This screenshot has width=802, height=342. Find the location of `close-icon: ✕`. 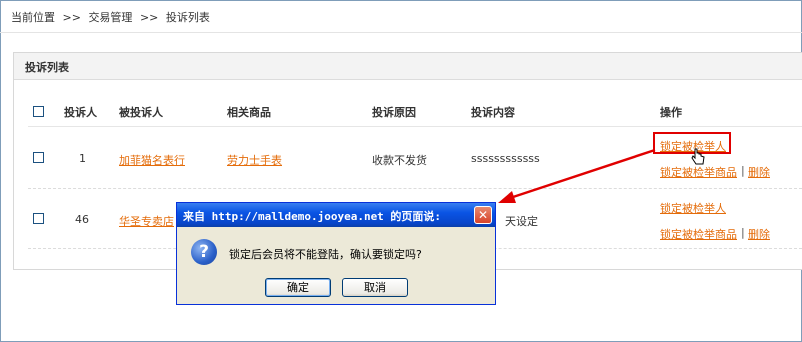

close-icon: ✕ is located at coordinates (483, 215).